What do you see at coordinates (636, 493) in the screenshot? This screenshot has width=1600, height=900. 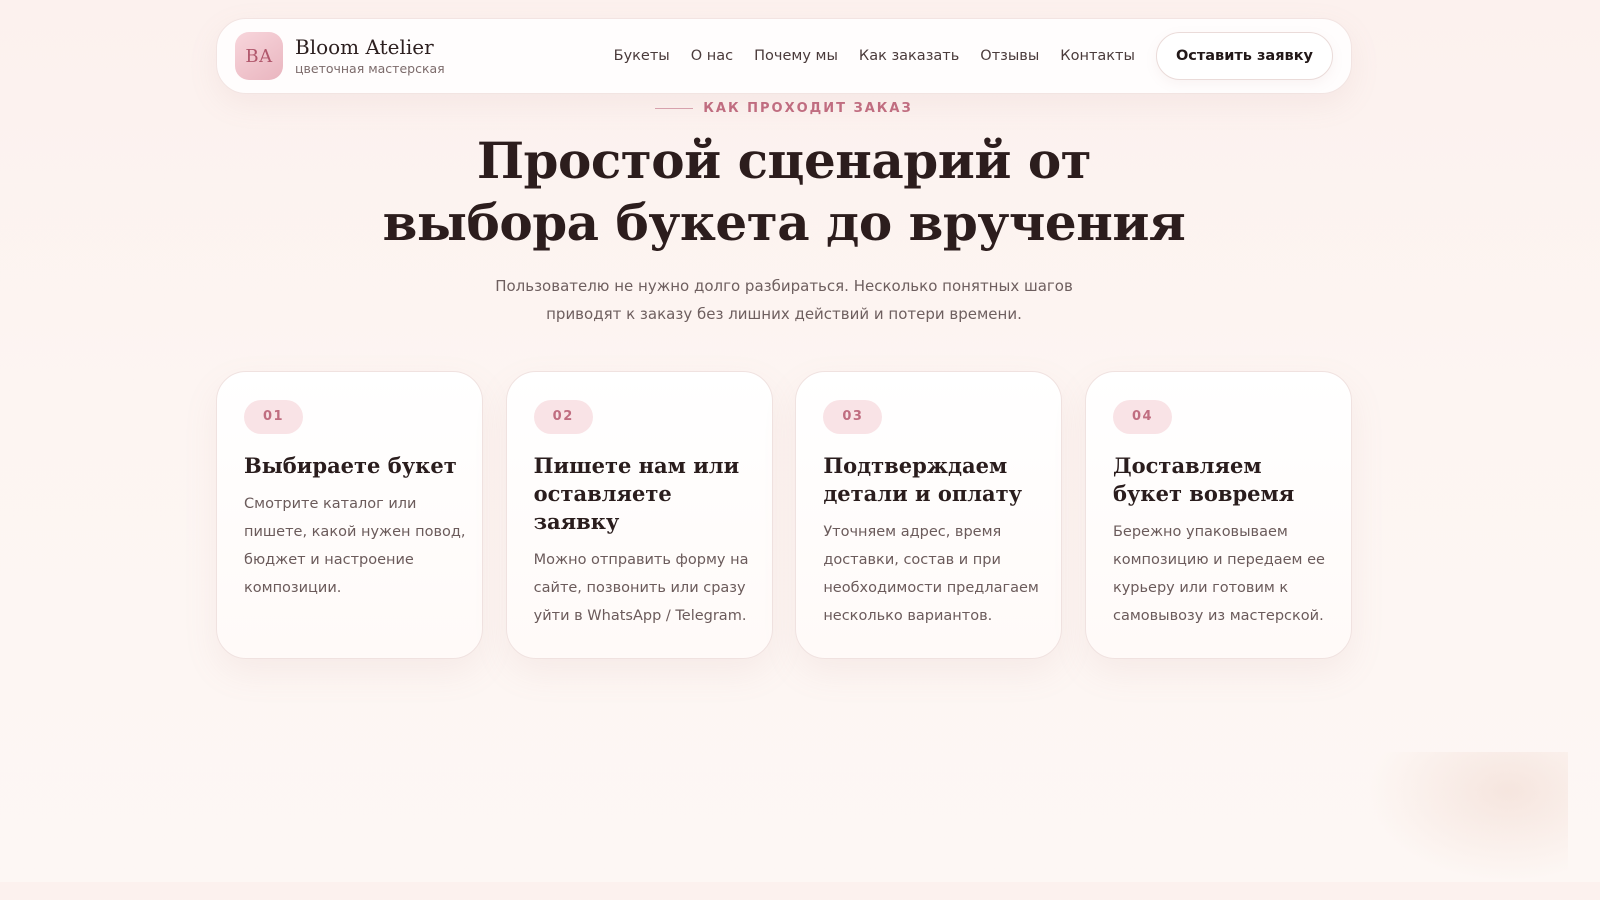 I see `step-title: Пишете нам или оставляете заявку` at bounding box center [636, 493].